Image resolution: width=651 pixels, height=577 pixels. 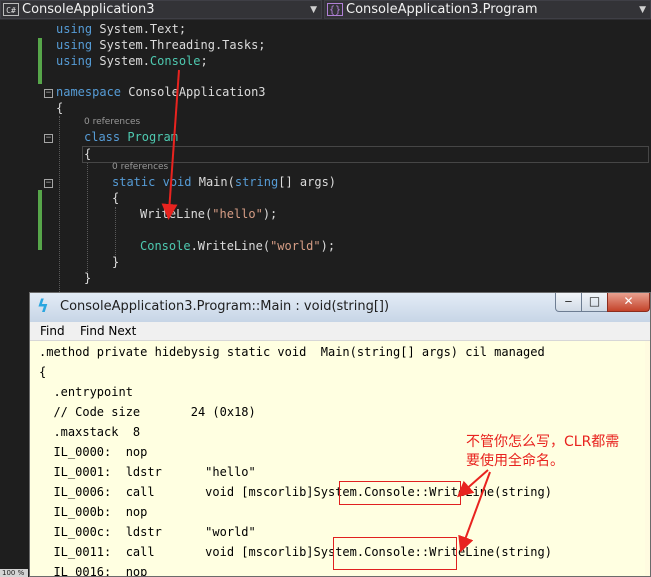 What do you see at coordinates (515, 461) in the screenshot?
I see `annotation-line: 要使用全命名。` at bounding box center [515, 461].